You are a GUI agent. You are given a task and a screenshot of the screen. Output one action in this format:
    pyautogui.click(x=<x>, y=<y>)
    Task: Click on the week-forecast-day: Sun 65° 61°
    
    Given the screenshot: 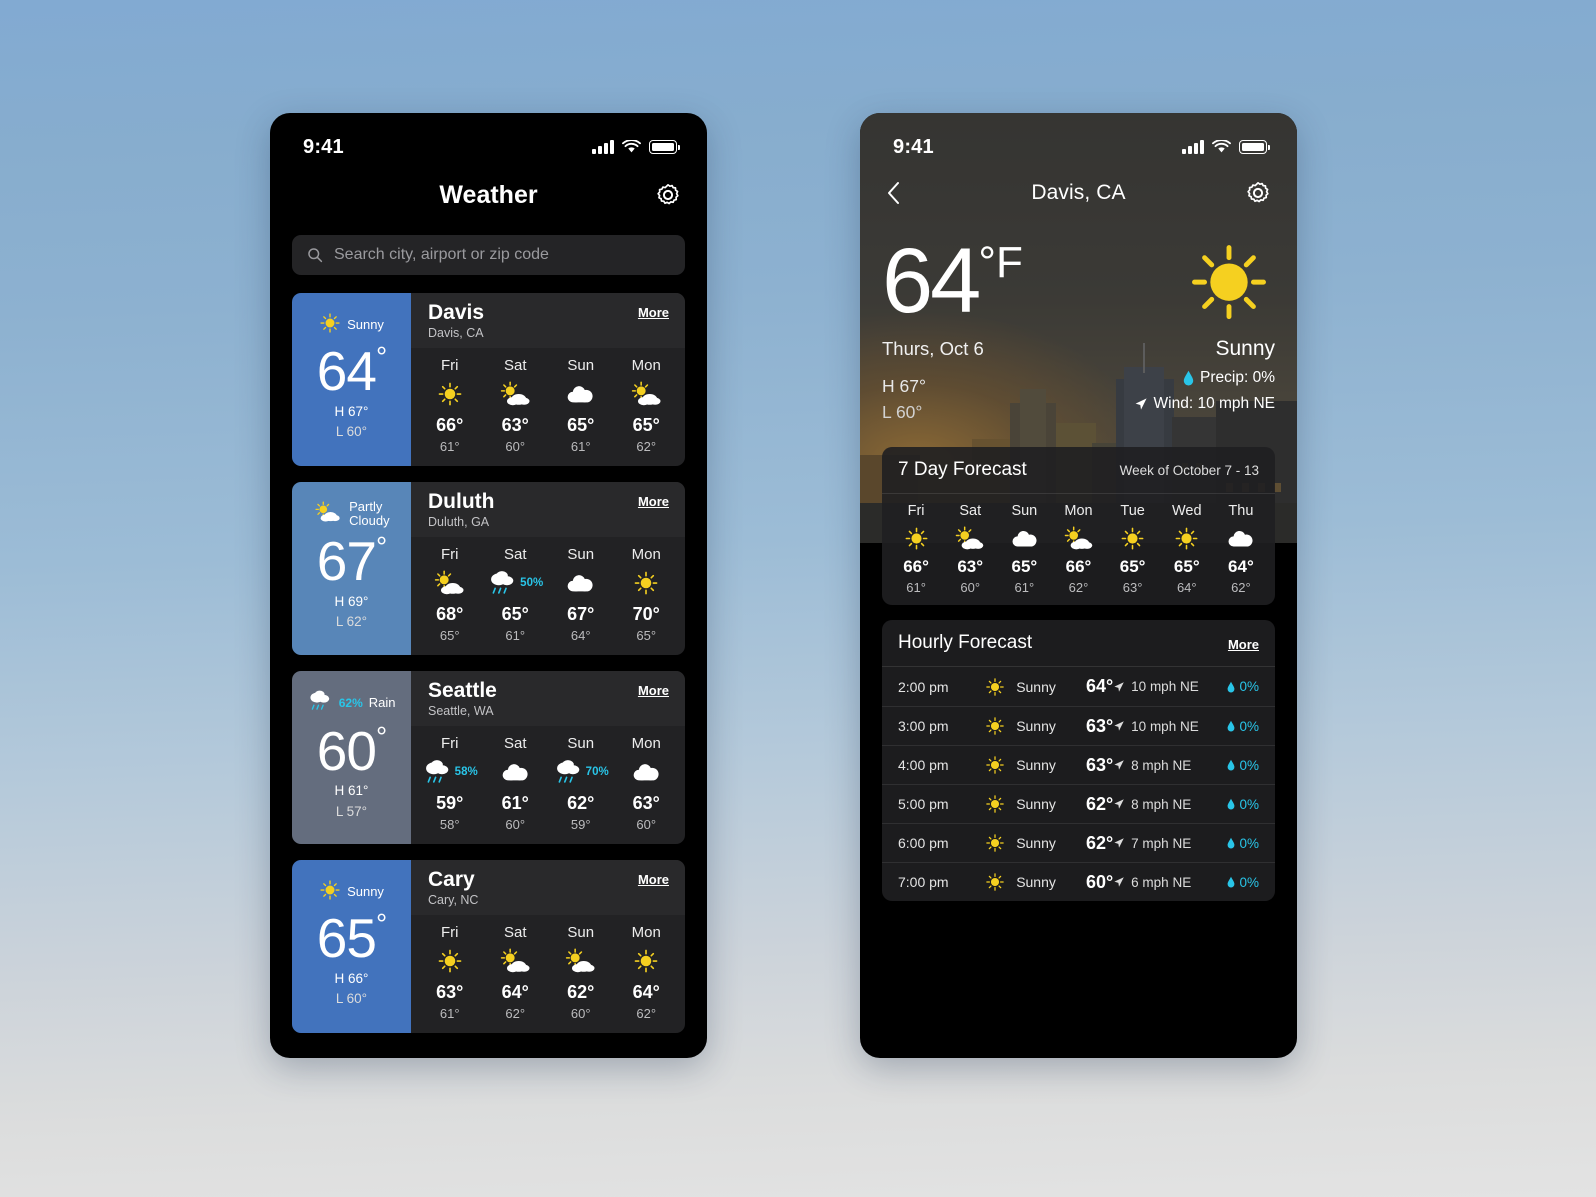 What is the action you would take?
    pyautogui.click(x=1024, y=549)
    